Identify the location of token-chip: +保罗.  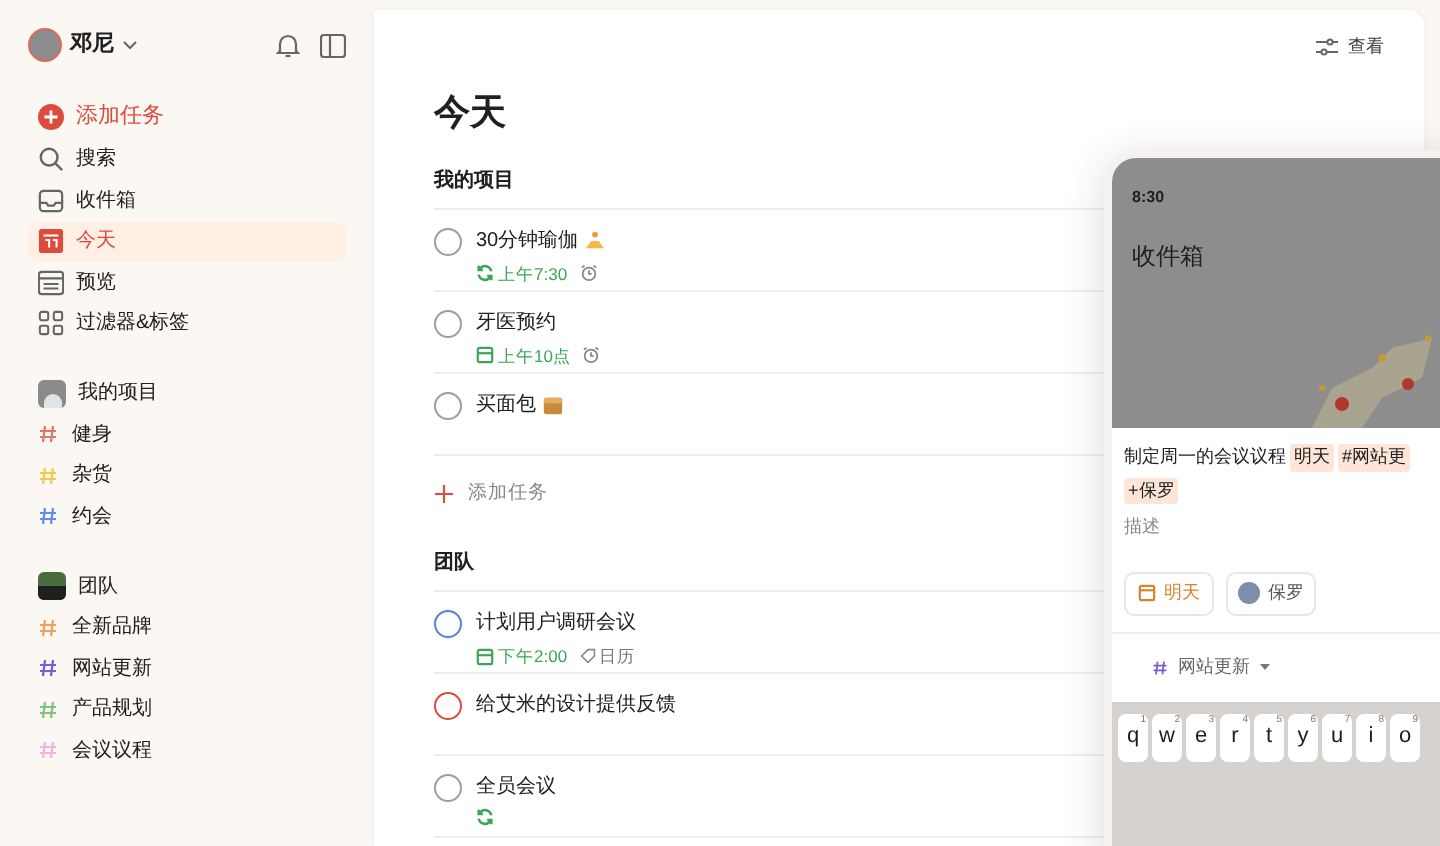
(1151, 490).